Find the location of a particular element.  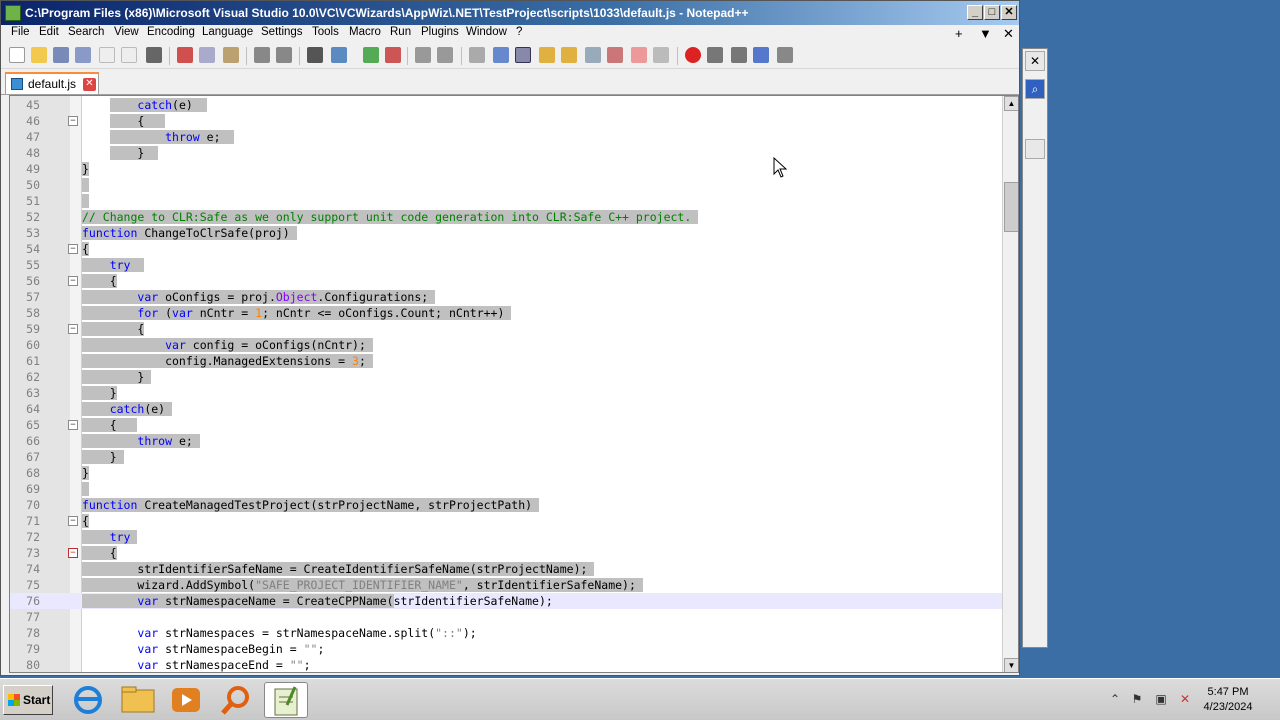

code-line: 63 } is located at coordinates (514, 393).